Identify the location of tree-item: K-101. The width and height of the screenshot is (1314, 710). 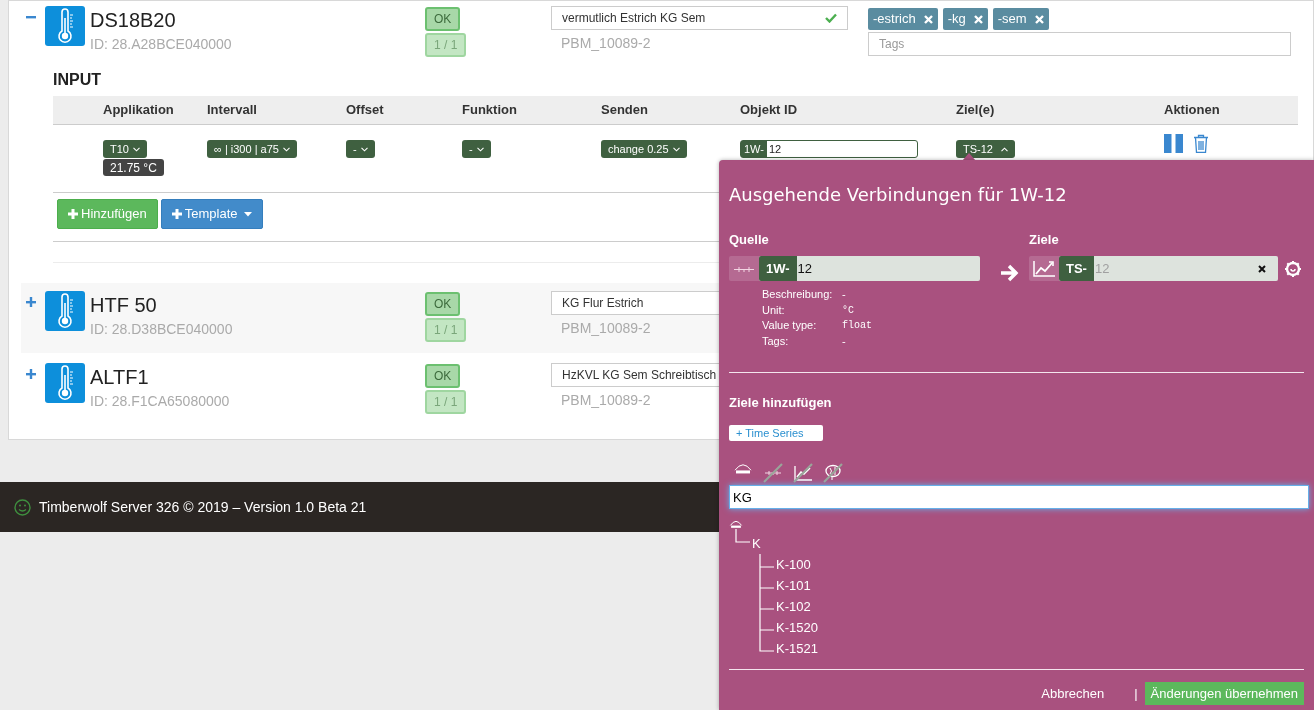
(793, 585).